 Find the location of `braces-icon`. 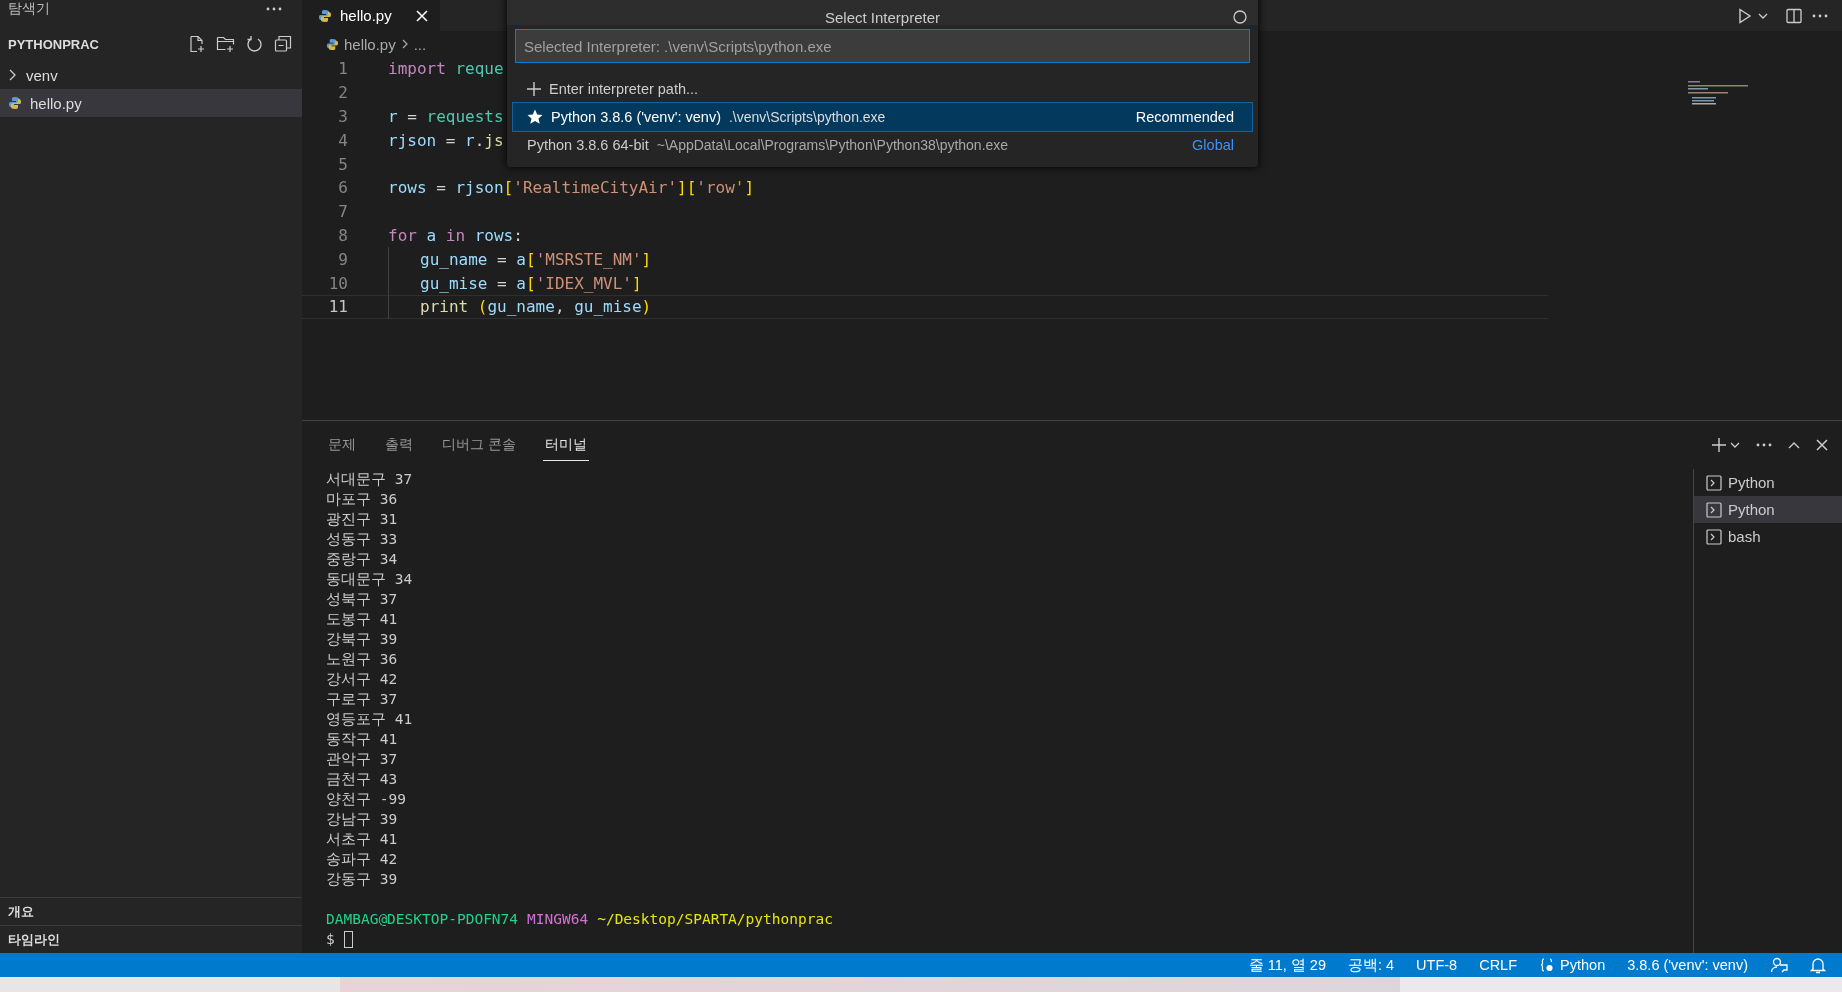

braces-icon is located at coordinates (1547, 965).